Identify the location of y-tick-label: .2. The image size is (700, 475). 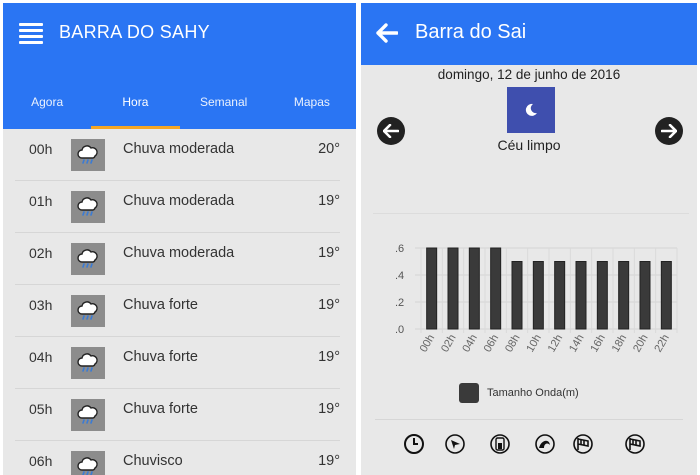
(399, 303).